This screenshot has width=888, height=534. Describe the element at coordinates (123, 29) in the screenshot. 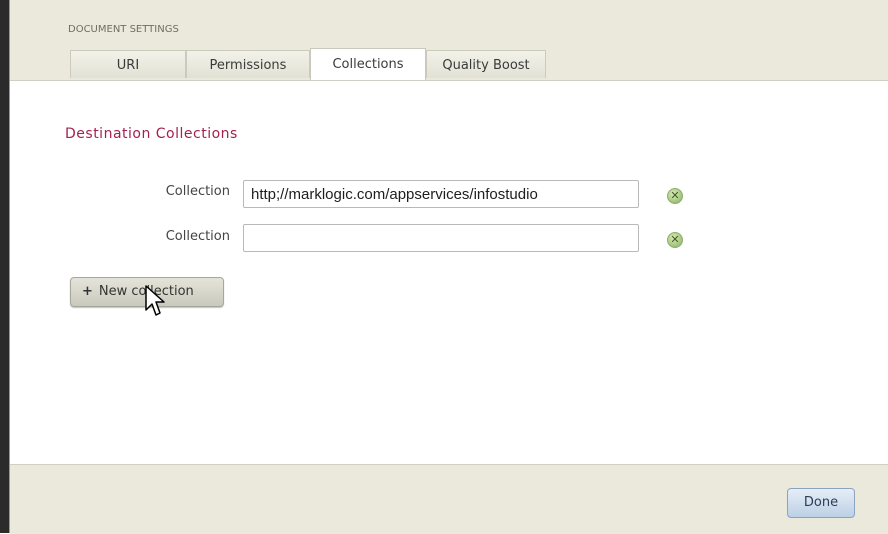

I see `dialog-title: DOCUMENT SETTINGS` at that location.